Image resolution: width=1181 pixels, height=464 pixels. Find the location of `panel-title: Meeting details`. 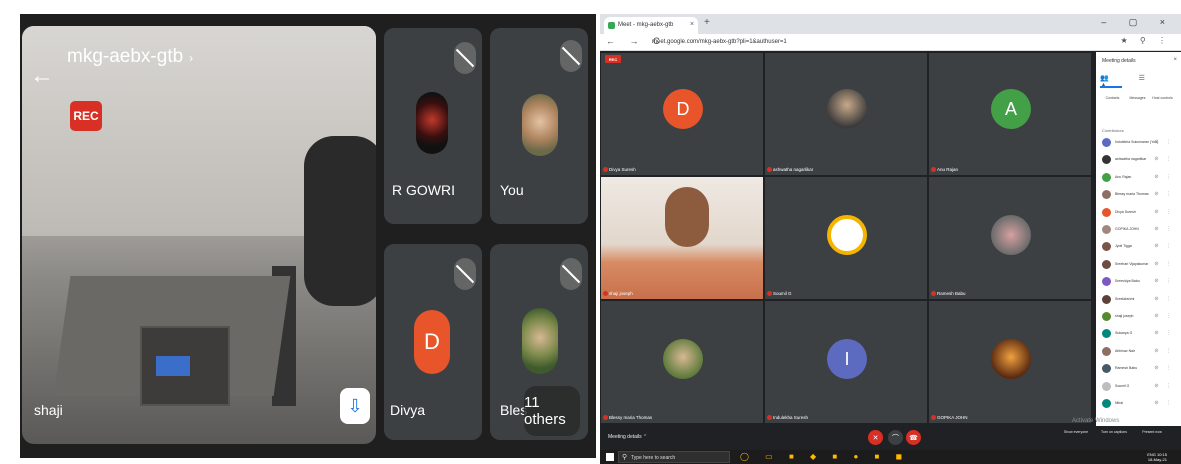

panel-title: Meeting details is located at coordinates (1119, 61).